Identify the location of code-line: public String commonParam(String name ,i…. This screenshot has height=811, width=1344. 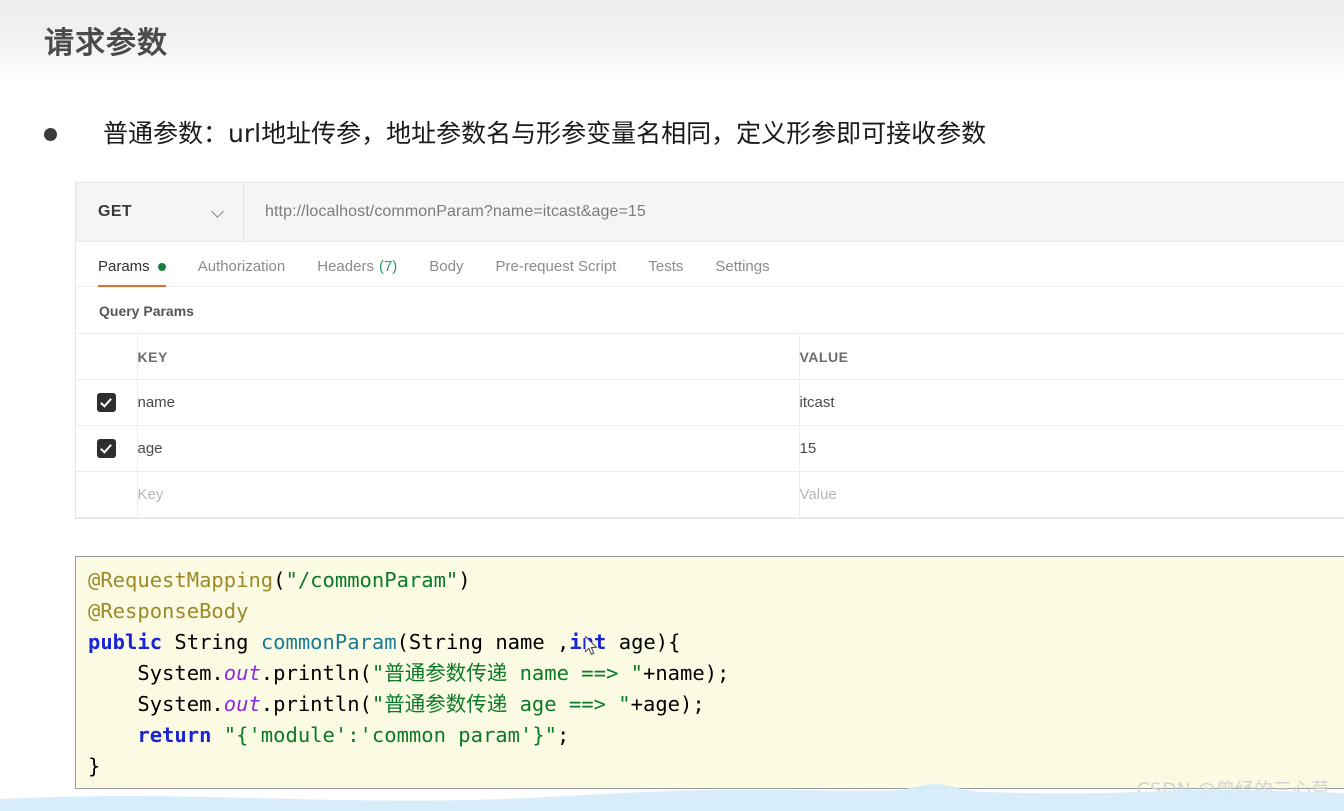
(716, 642).